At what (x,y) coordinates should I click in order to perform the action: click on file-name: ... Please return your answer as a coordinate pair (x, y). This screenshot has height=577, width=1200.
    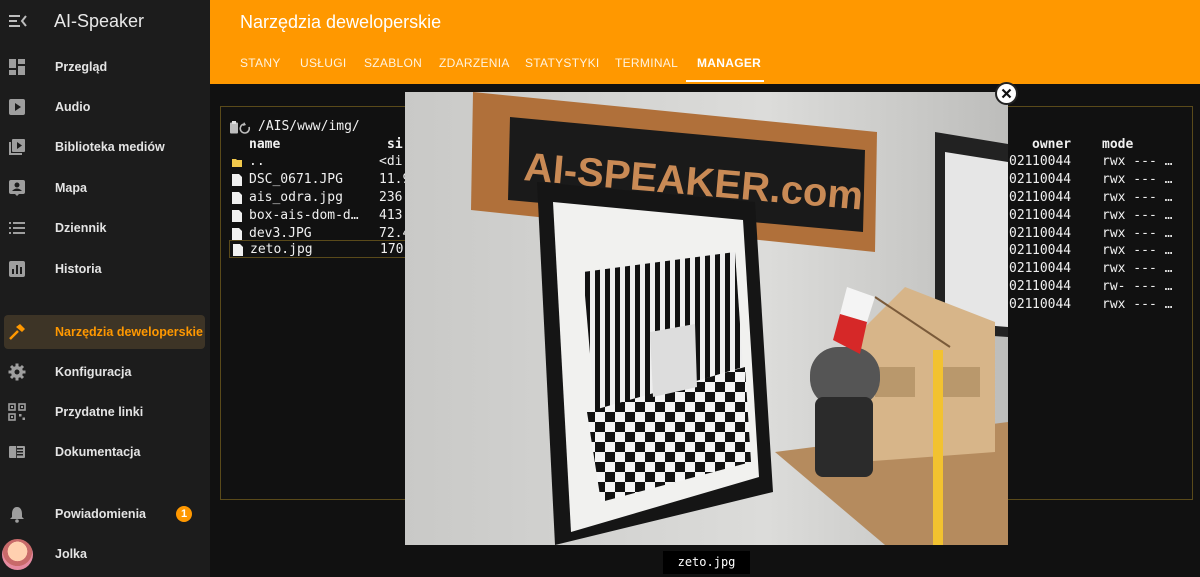
    Looking at the image, I should click on (257, 161).